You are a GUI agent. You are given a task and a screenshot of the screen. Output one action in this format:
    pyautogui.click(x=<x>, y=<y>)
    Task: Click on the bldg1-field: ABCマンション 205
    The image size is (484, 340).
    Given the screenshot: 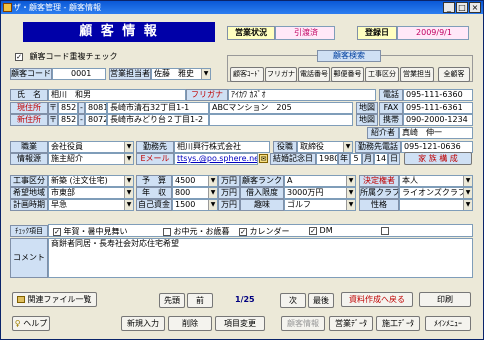 What is the action you would take?
    pyautogui.click(x=281, y=108)
    